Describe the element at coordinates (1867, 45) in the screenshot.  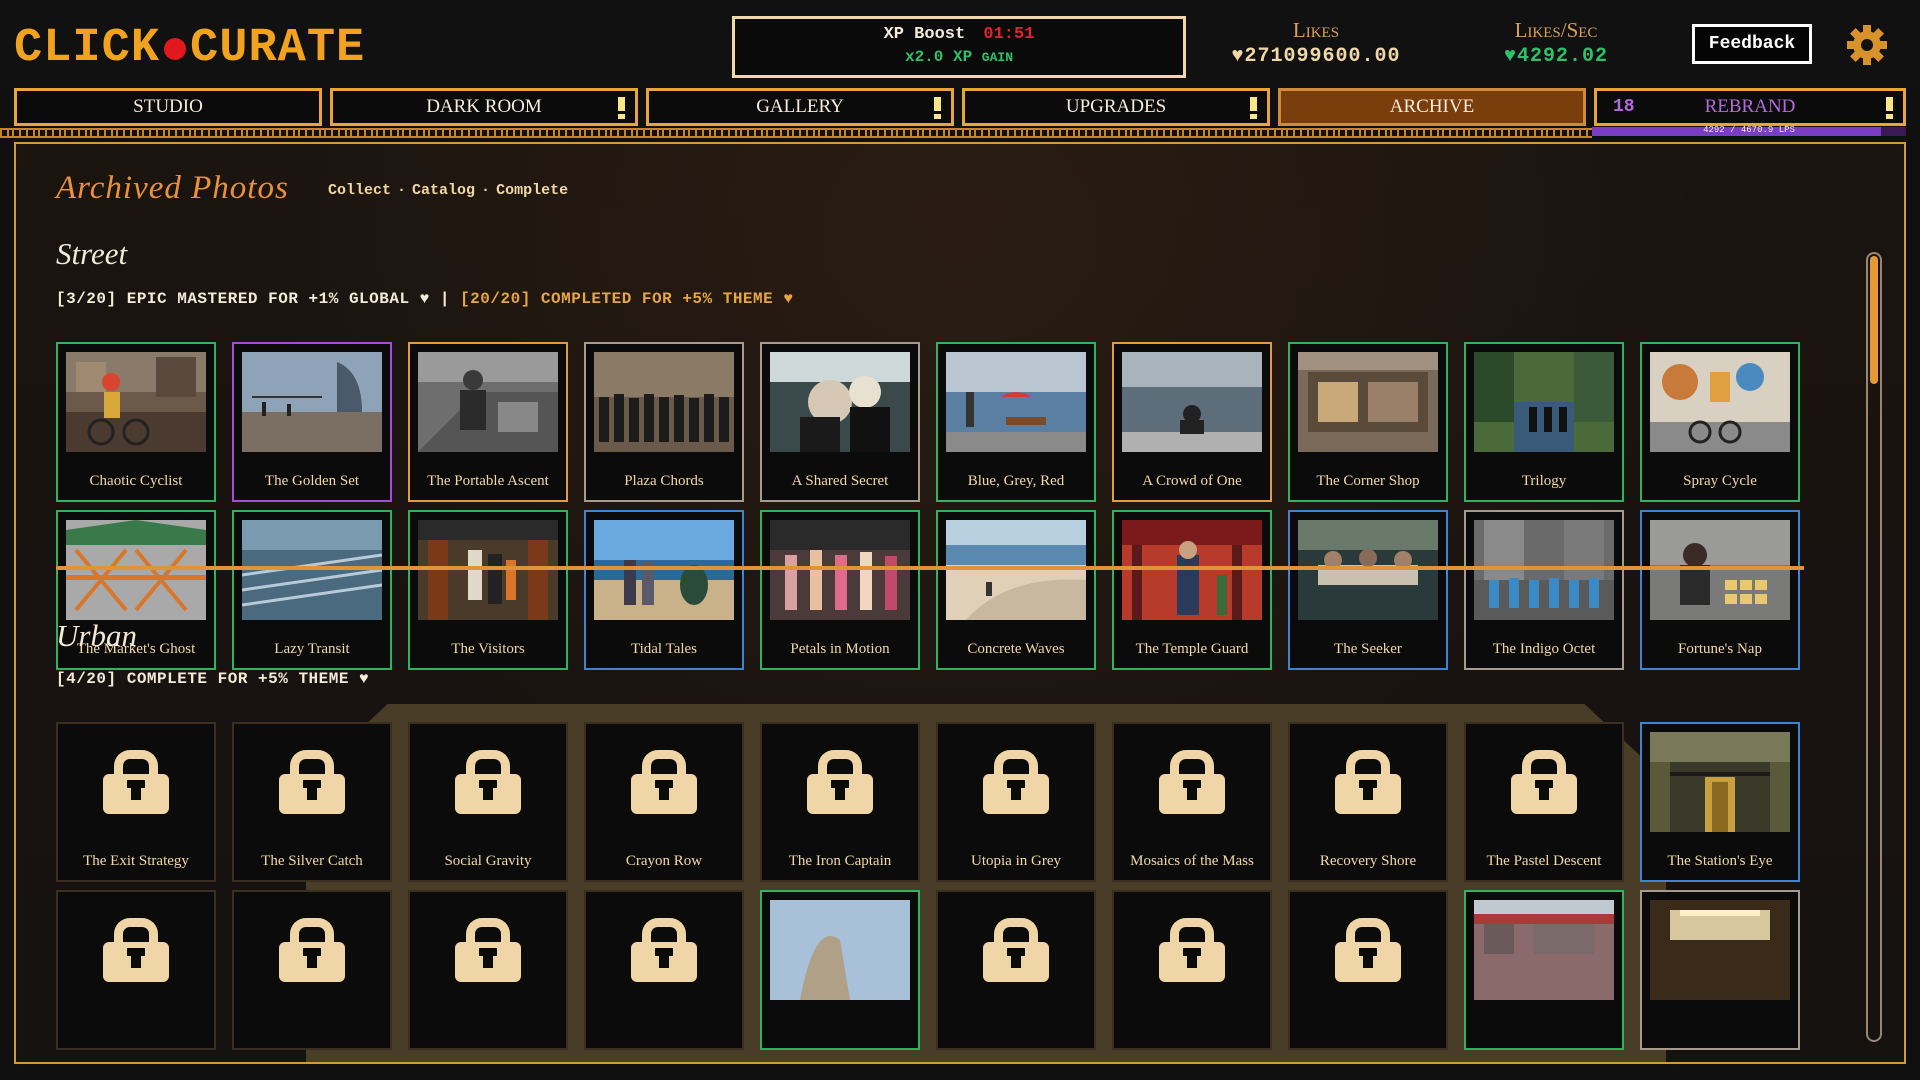
I see `gear-icon` at that location.